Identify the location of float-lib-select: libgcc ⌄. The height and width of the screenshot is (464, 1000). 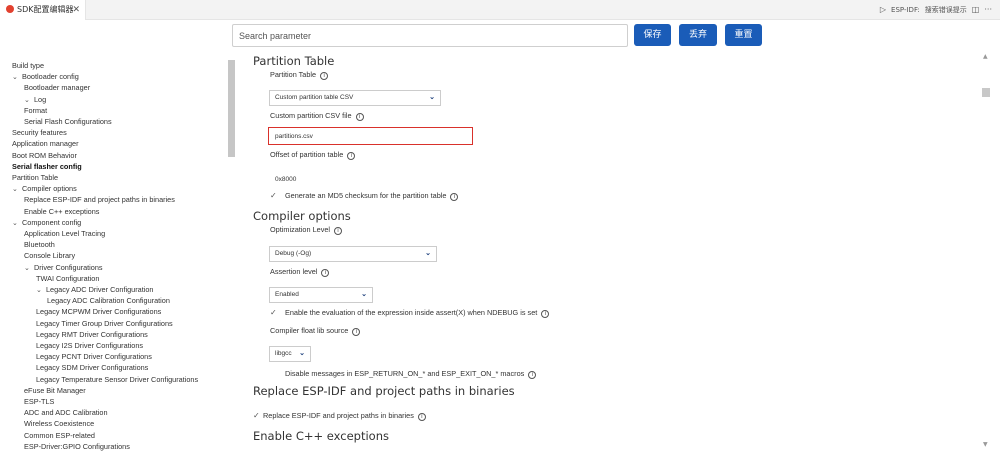
(290, 354).